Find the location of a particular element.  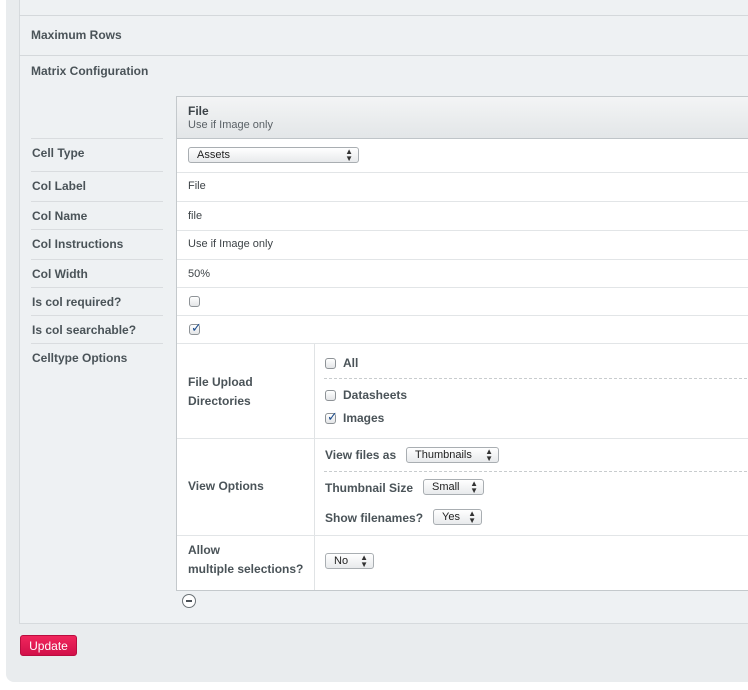

thumbnail-size-select: Small ▲ ▼ is located at coordinates (453, 487).